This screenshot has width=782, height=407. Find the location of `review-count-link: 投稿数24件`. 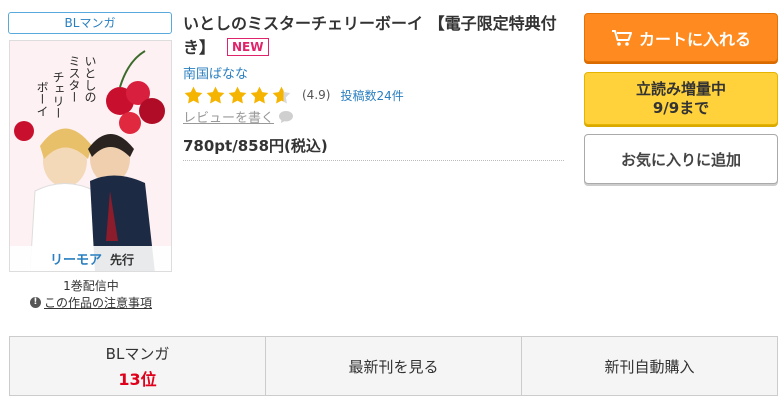

review-count-link: 投稿数24件 is located at coordinates (371, 95).